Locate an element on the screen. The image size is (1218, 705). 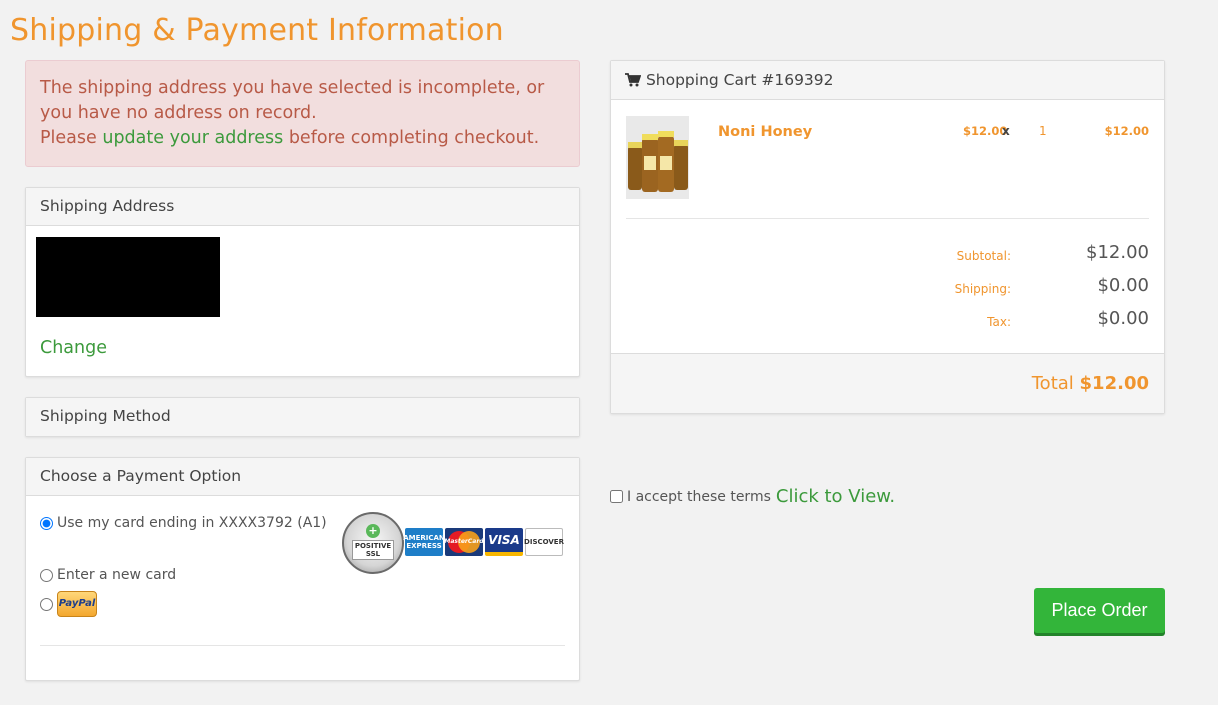
positive-ssl-seal: + POSITIVE SSL is located at coordinates (373, 543).